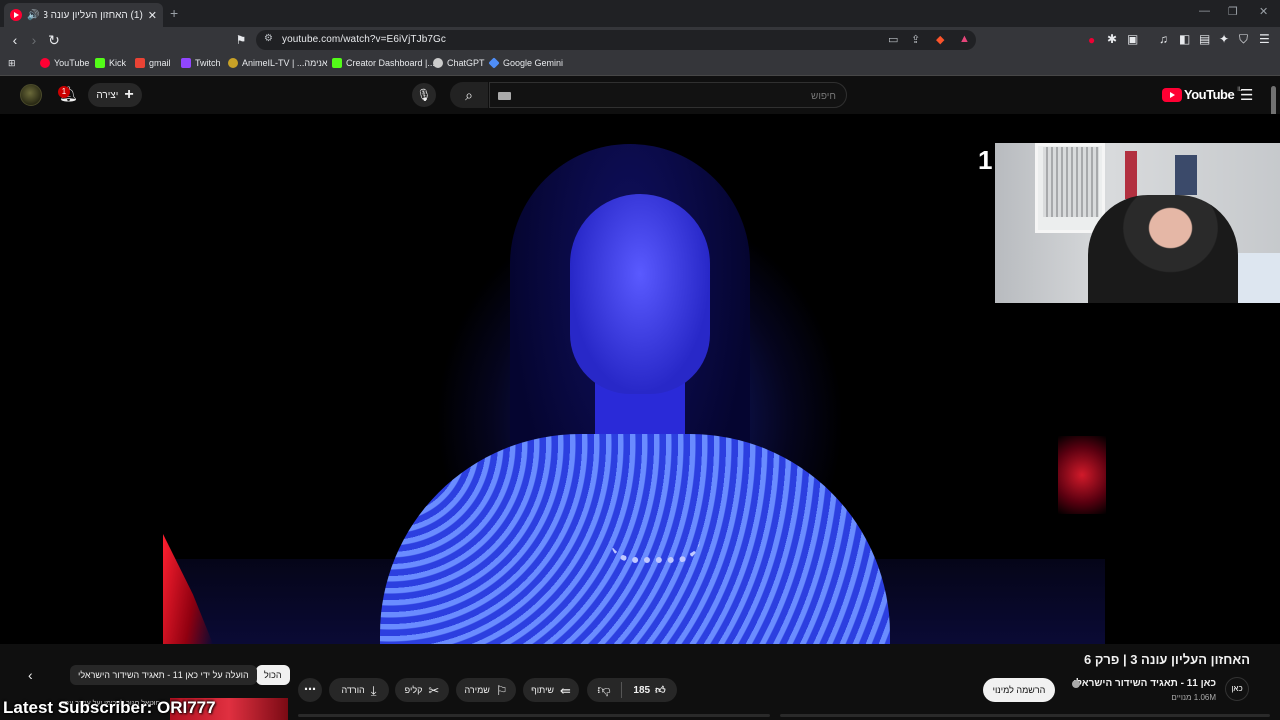 This screenshot has height=720, width=1280. What do you see at coordinates (64, 92) in the screenshot?
I see `notification-badge: 1` at bounding box center [64, 92].